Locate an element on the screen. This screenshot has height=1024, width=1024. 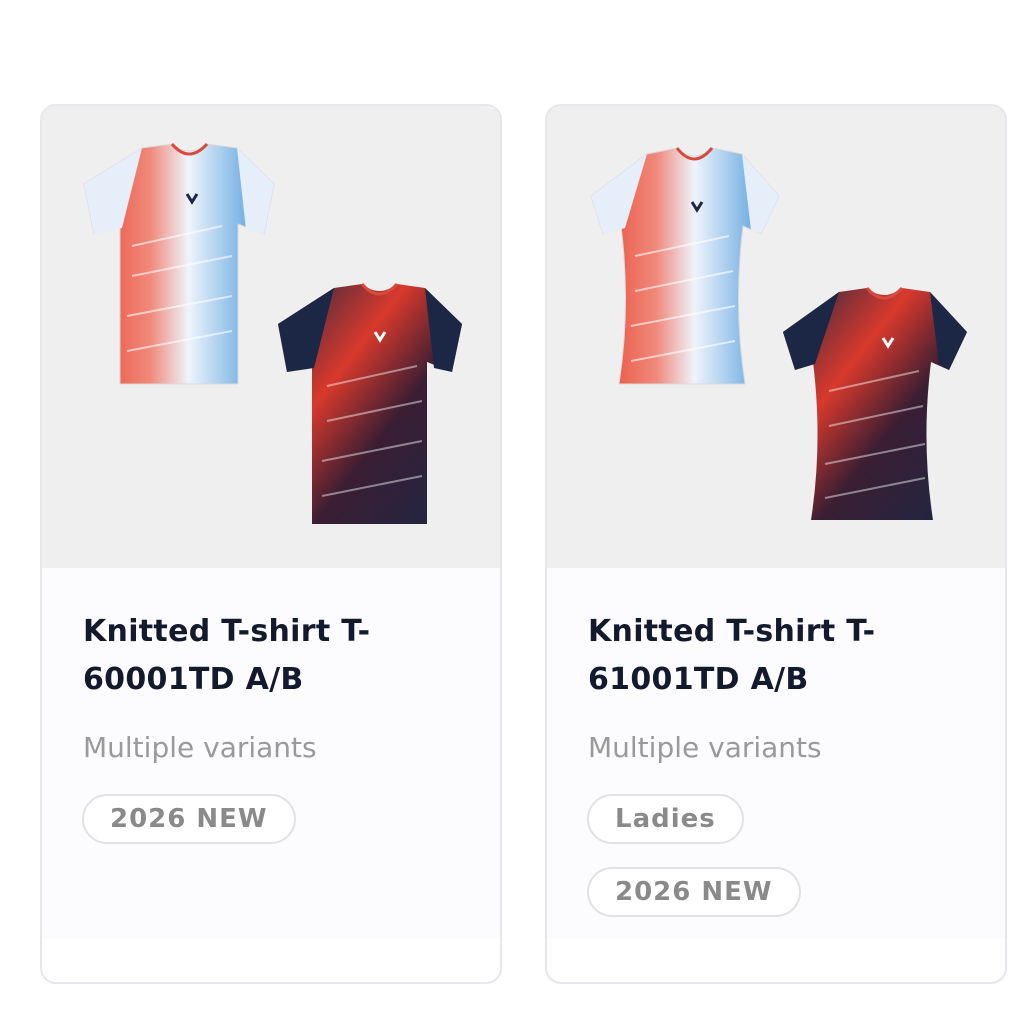
product-title: Knitted T-shirt T- 61001TD A/B is located at coordinates (783, 656).